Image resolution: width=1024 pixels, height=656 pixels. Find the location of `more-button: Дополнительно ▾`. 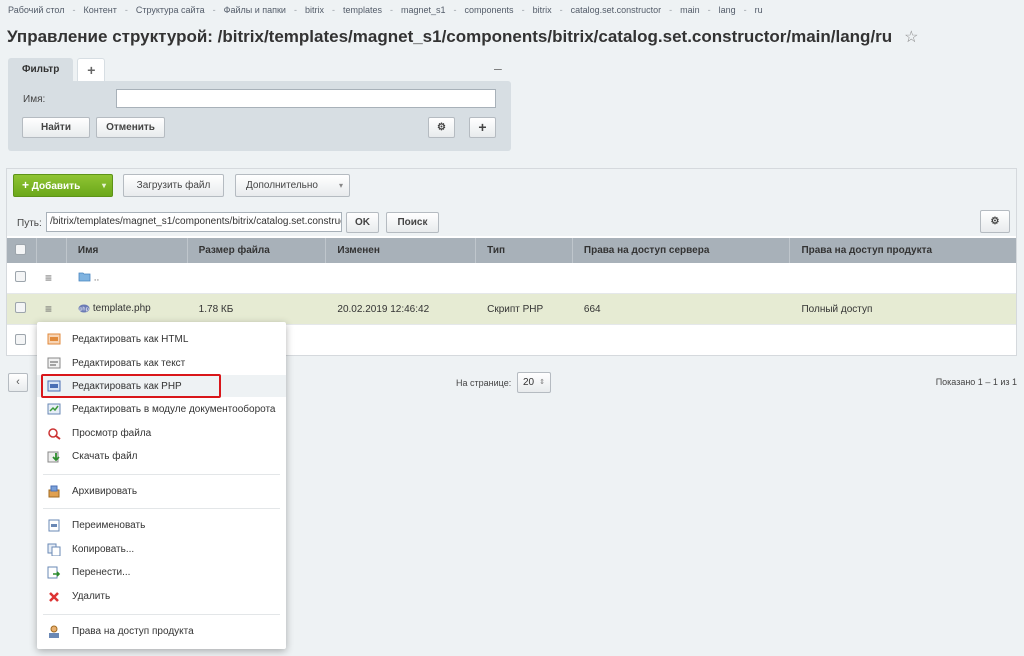

more-button: Дополнительно ▾ is located at coordinates (292, 185).